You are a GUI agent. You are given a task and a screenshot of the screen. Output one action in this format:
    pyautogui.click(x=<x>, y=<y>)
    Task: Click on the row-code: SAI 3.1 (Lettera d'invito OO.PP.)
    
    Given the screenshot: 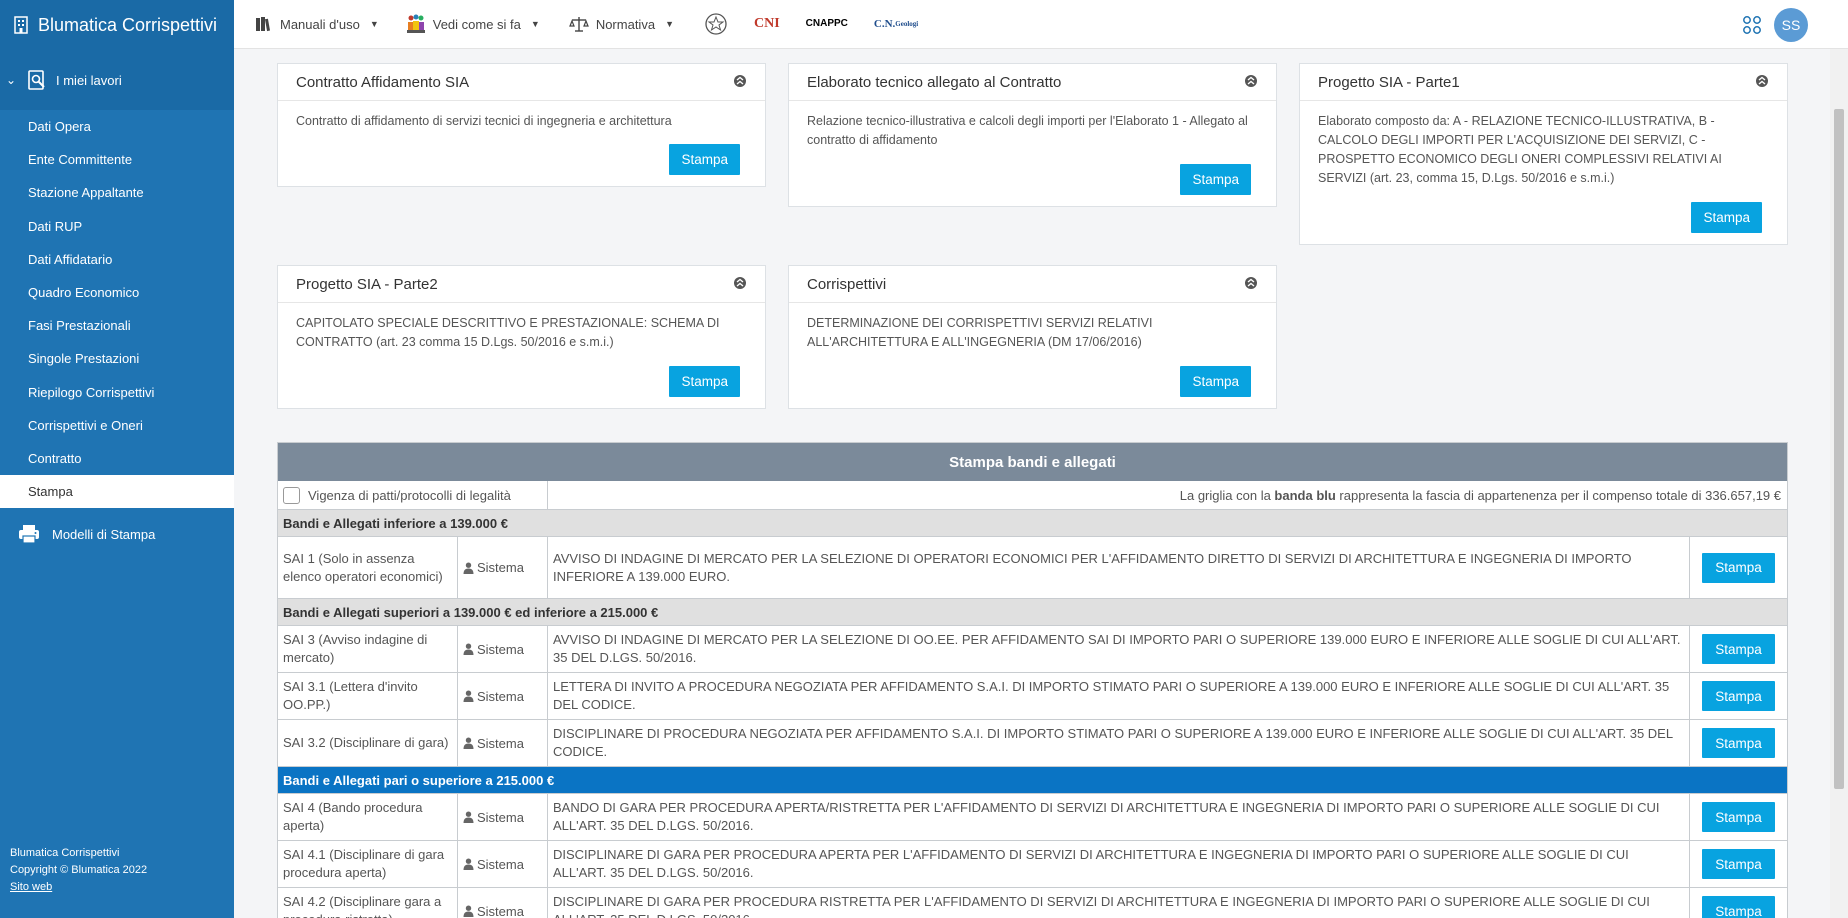 What is the action you would take?
    pyautogui.click(x=368, y=696)
    